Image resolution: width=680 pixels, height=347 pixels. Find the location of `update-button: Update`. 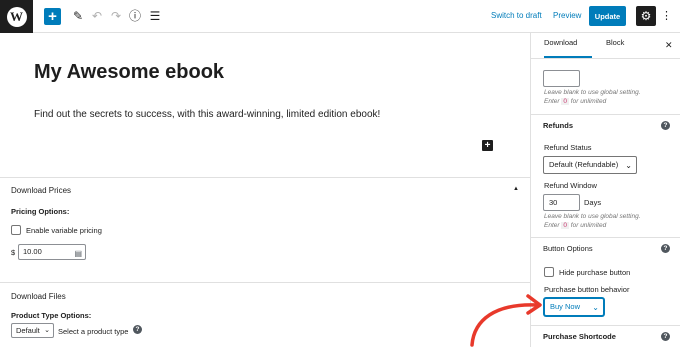

update-button: Update is located at coordinates (607, 16).